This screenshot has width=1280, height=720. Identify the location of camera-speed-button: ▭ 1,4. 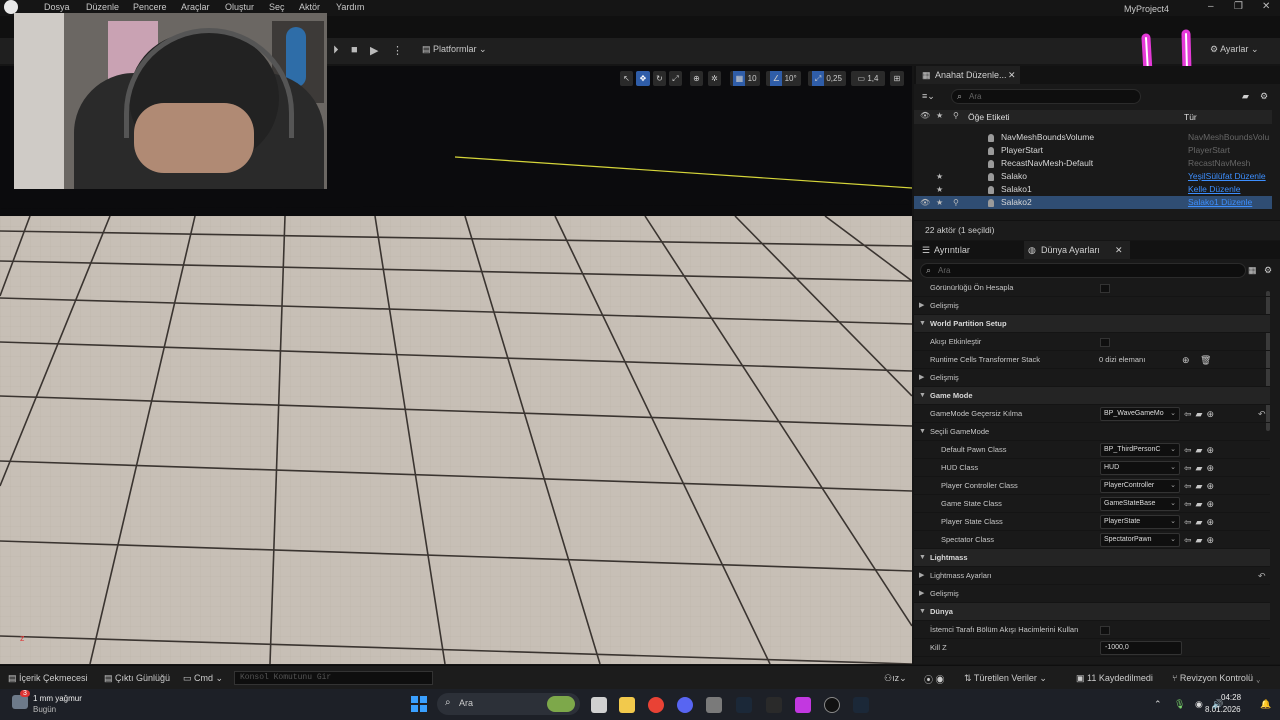
(868, 78).